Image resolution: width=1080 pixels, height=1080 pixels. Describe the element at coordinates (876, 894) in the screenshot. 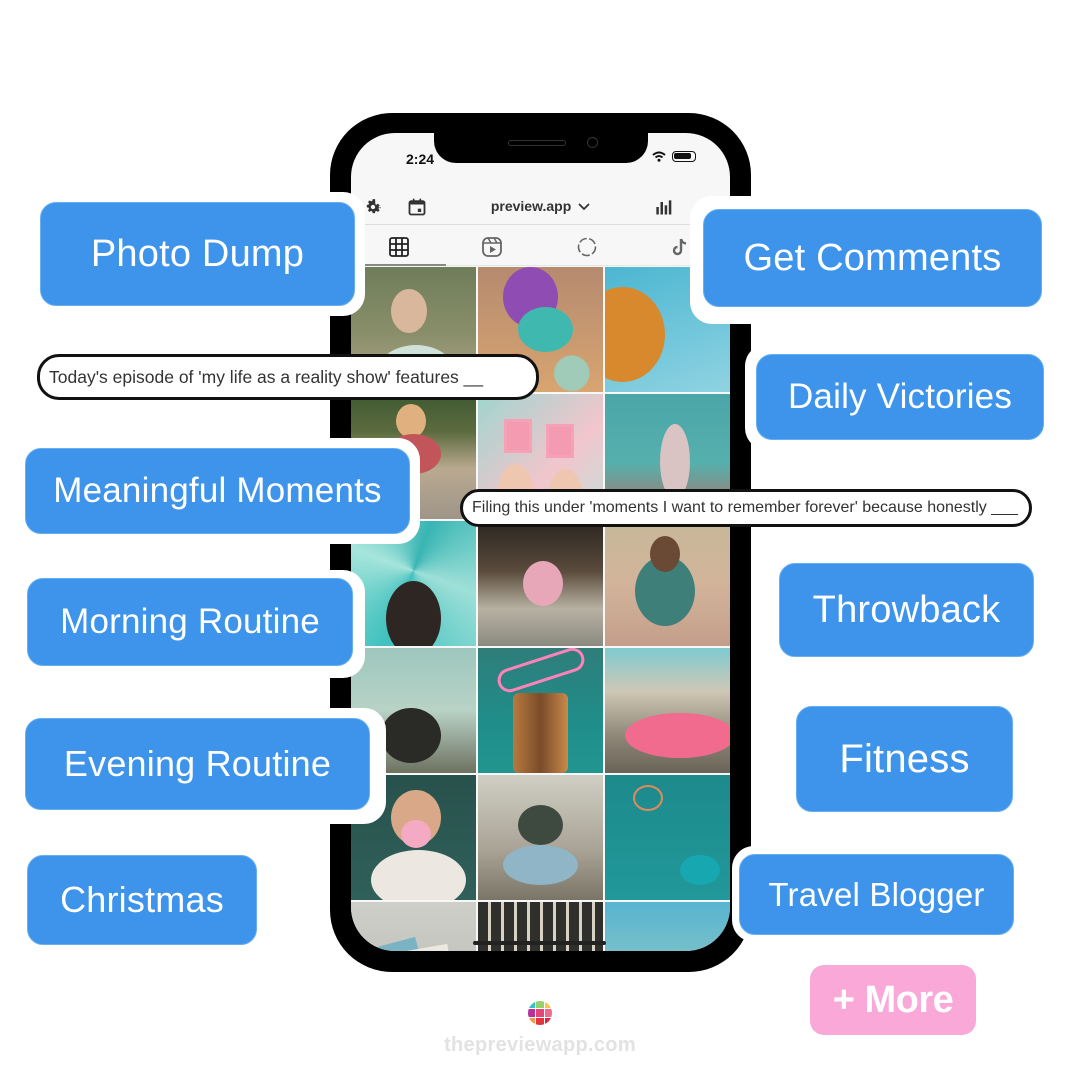

I see `tag-travel-blogger: Travel Blogger` at that location.